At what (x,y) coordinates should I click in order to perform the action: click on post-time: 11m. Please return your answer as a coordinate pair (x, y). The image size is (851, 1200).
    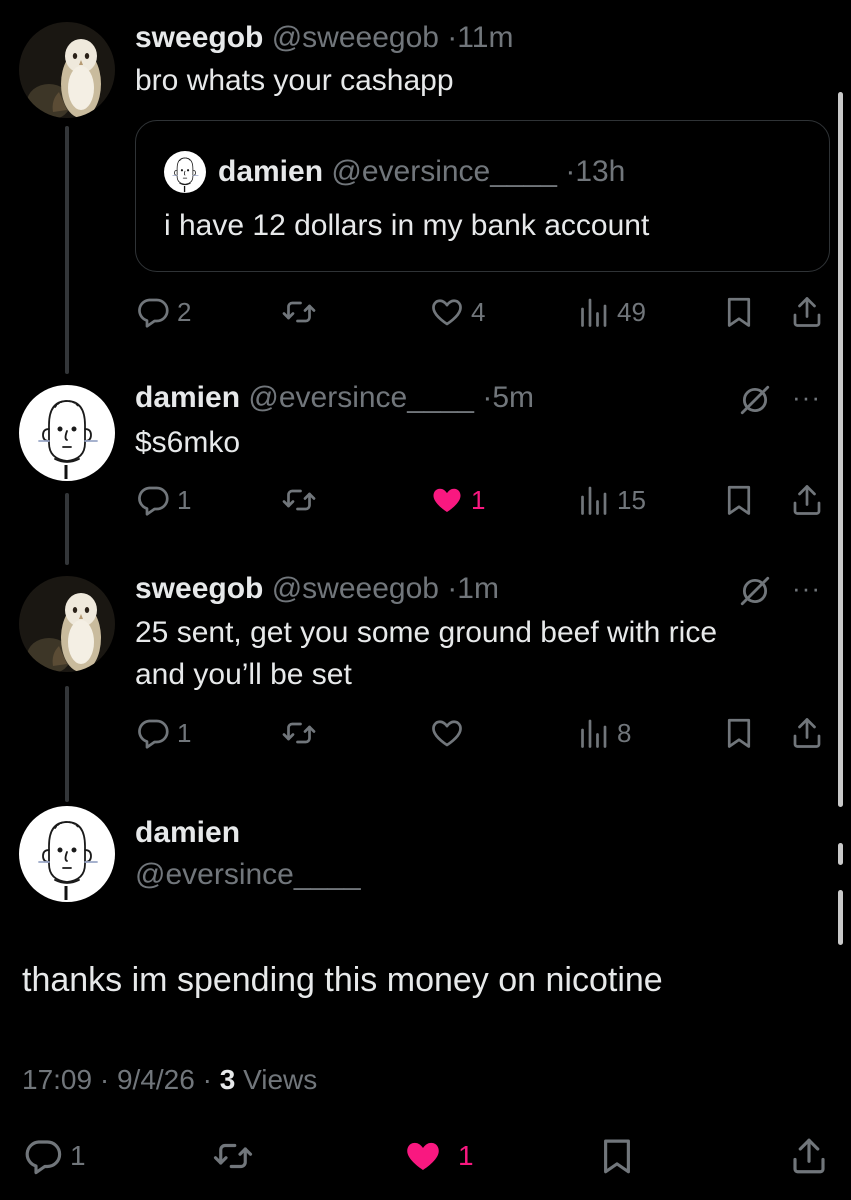
    Looking at the image, I should click on (485, 37).